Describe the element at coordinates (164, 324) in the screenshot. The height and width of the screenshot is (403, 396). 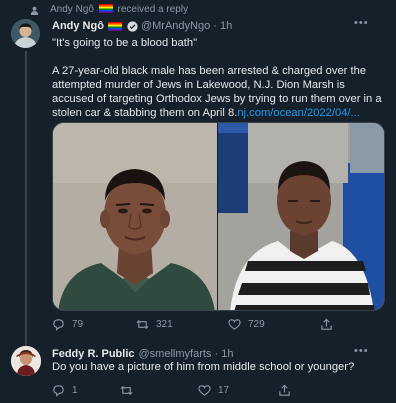
I see `retweet-count: 321` at that location.